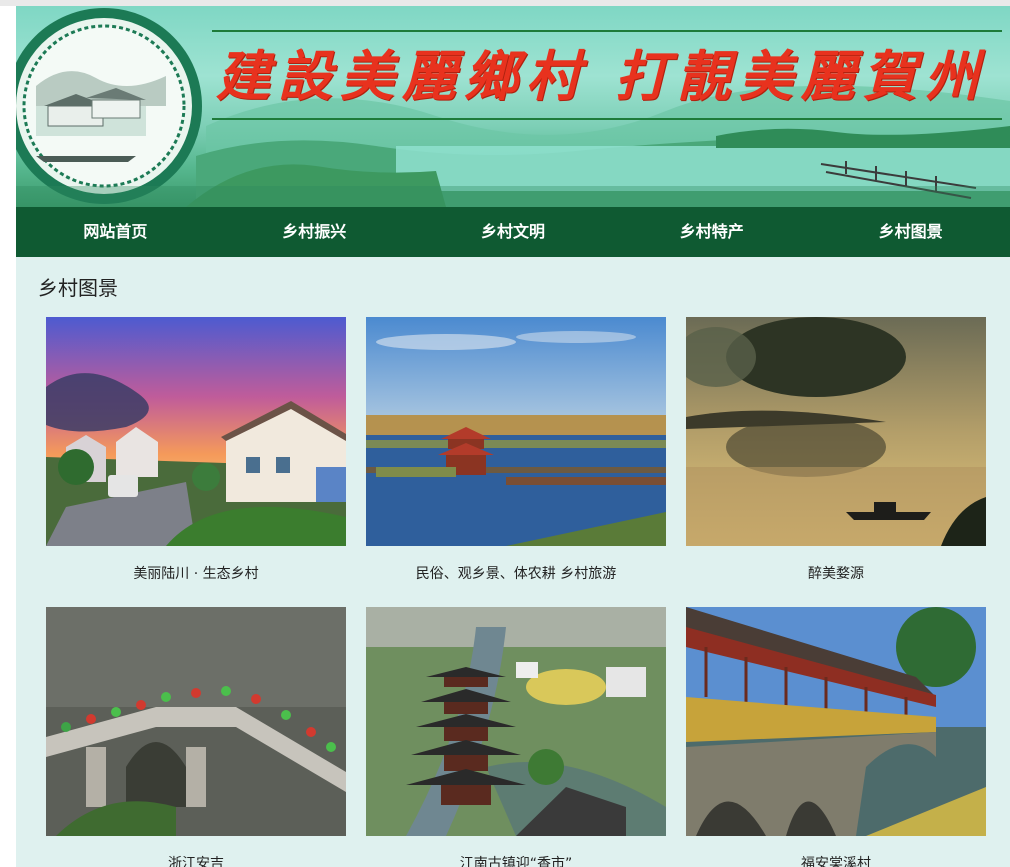  What do you see at coordinates (115, 232) in the screenshot?
I see `nav-item-home: 网站首页` at bounding box center [115, 232].